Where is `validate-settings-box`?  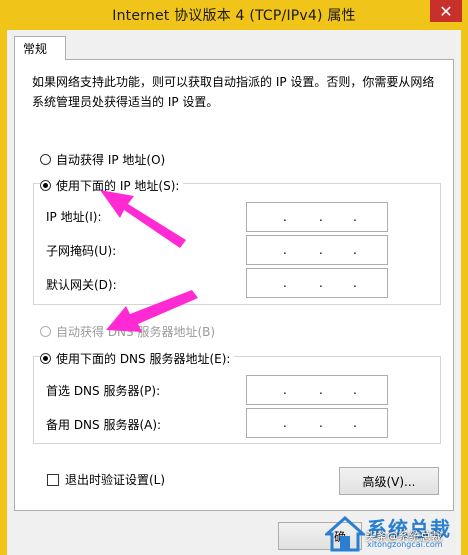
validate-settings-box is located at coordinates (53, 479).